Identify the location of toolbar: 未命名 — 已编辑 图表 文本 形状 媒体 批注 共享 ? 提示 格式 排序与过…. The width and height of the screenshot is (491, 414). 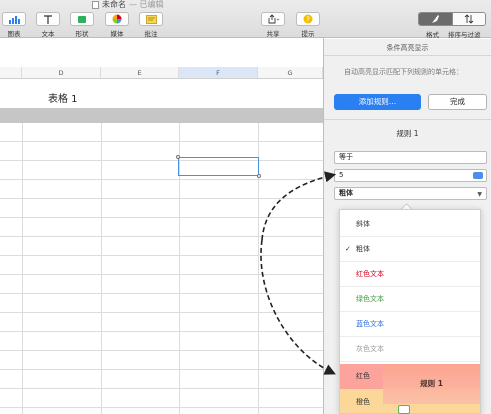
(245, 19).